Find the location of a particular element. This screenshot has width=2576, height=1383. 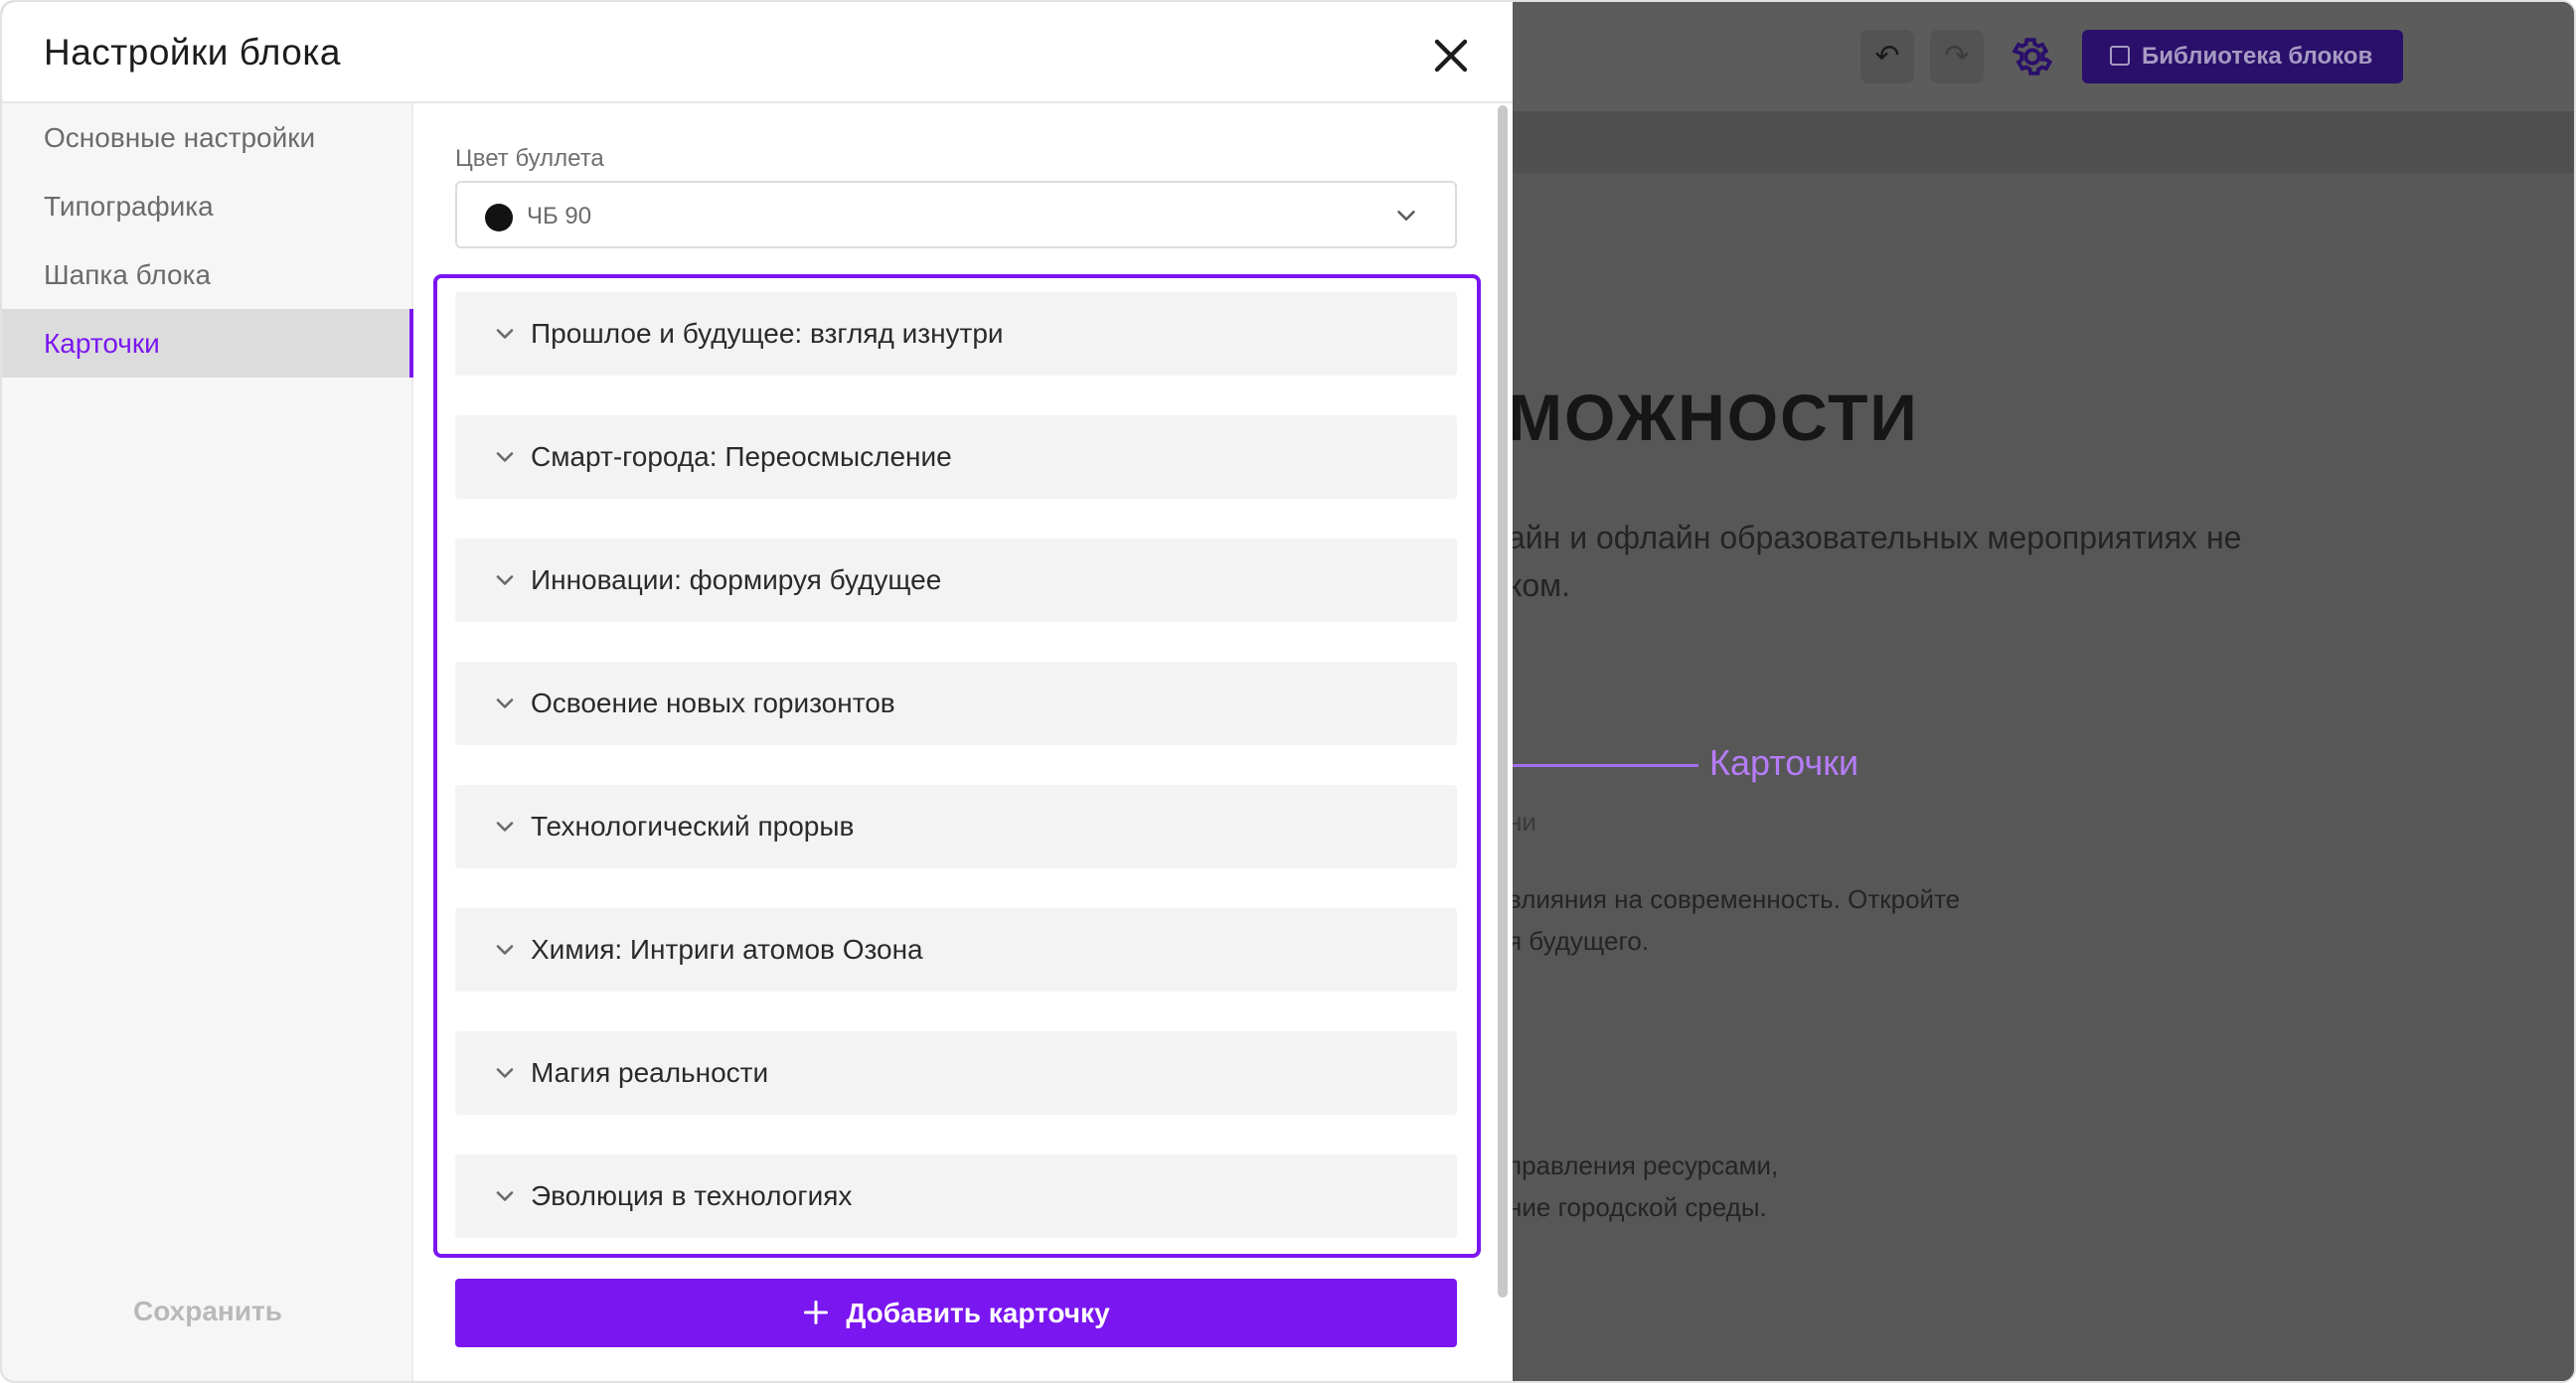

block-library-button: Библиотека блоков is located at coordinates (2242, 57).